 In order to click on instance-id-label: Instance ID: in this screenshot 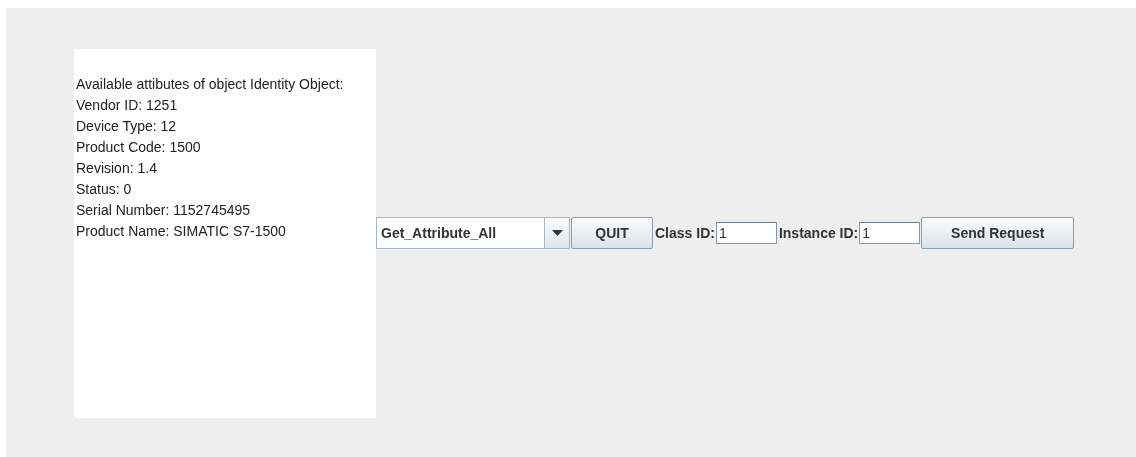, I will do `click(818, 233)`.